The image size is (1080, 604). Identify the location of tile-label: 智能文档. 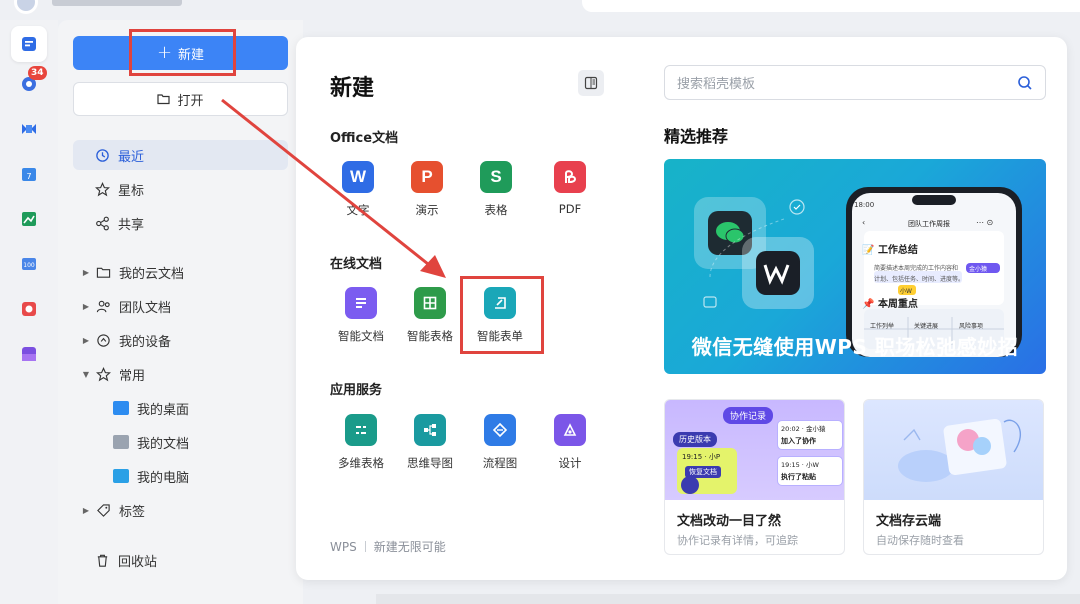
(361, 336).